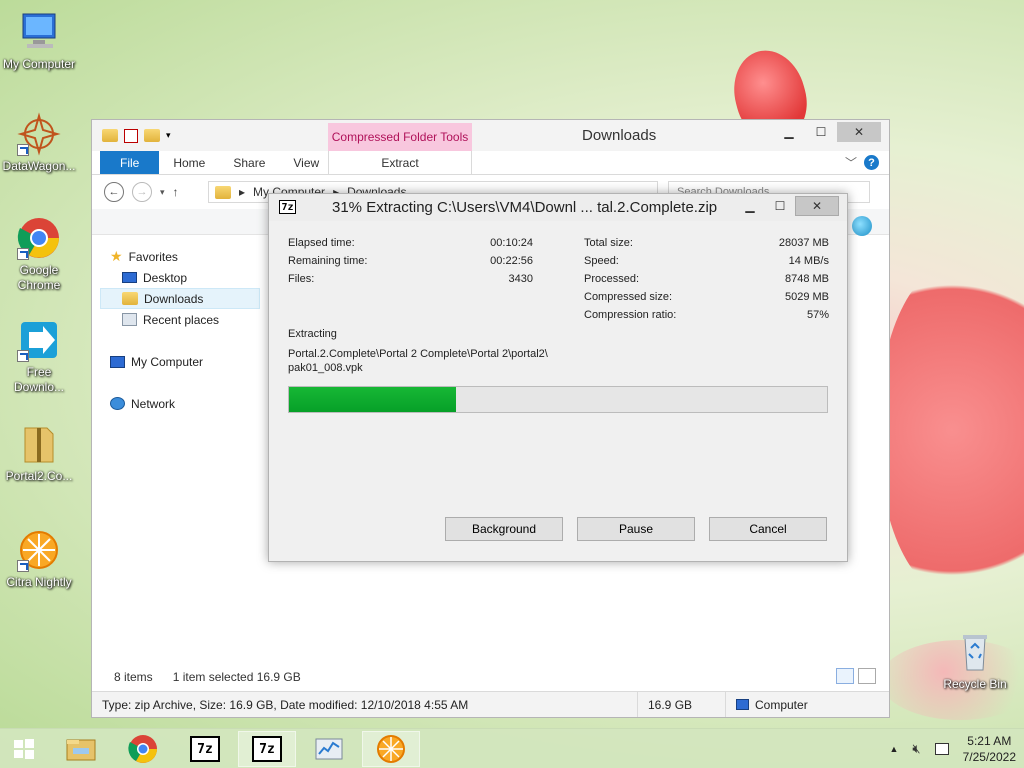  I want to click on taskbar-citra, so click(391, 749).